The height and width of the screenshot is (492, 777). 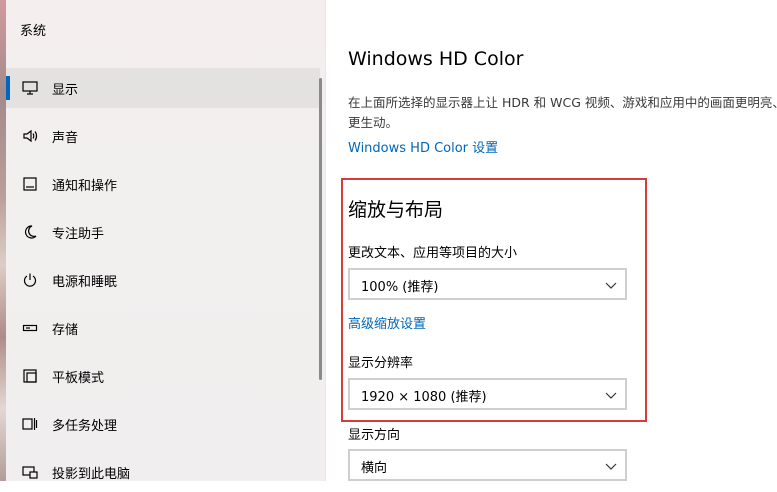 I want to click on hd-color-settings-link: Windows HD Color 设置, so click(x=423, y=146).